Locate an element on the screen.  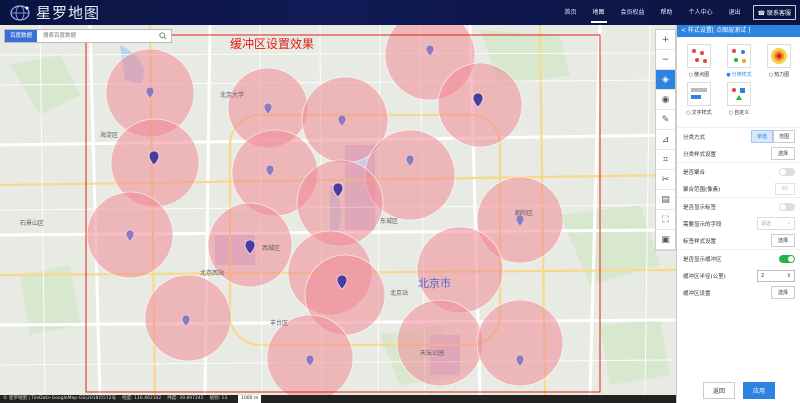
aggregate-label: 是否聚合 is located at coordinates (694, 172).